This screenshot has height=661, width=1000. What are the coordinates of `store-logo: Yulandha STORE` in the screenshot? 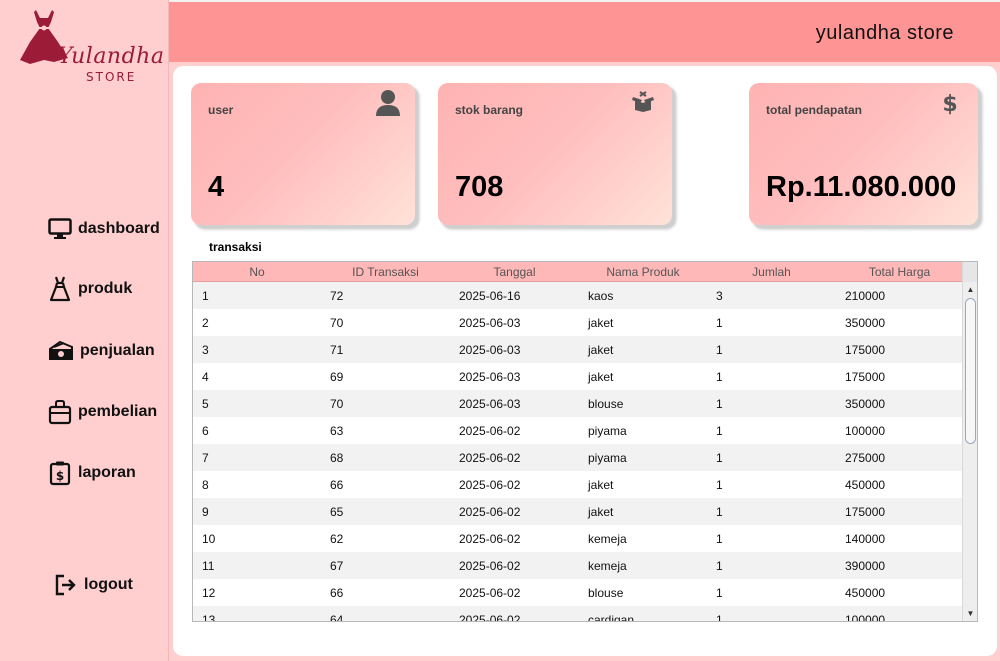 It's located at (89, 46).